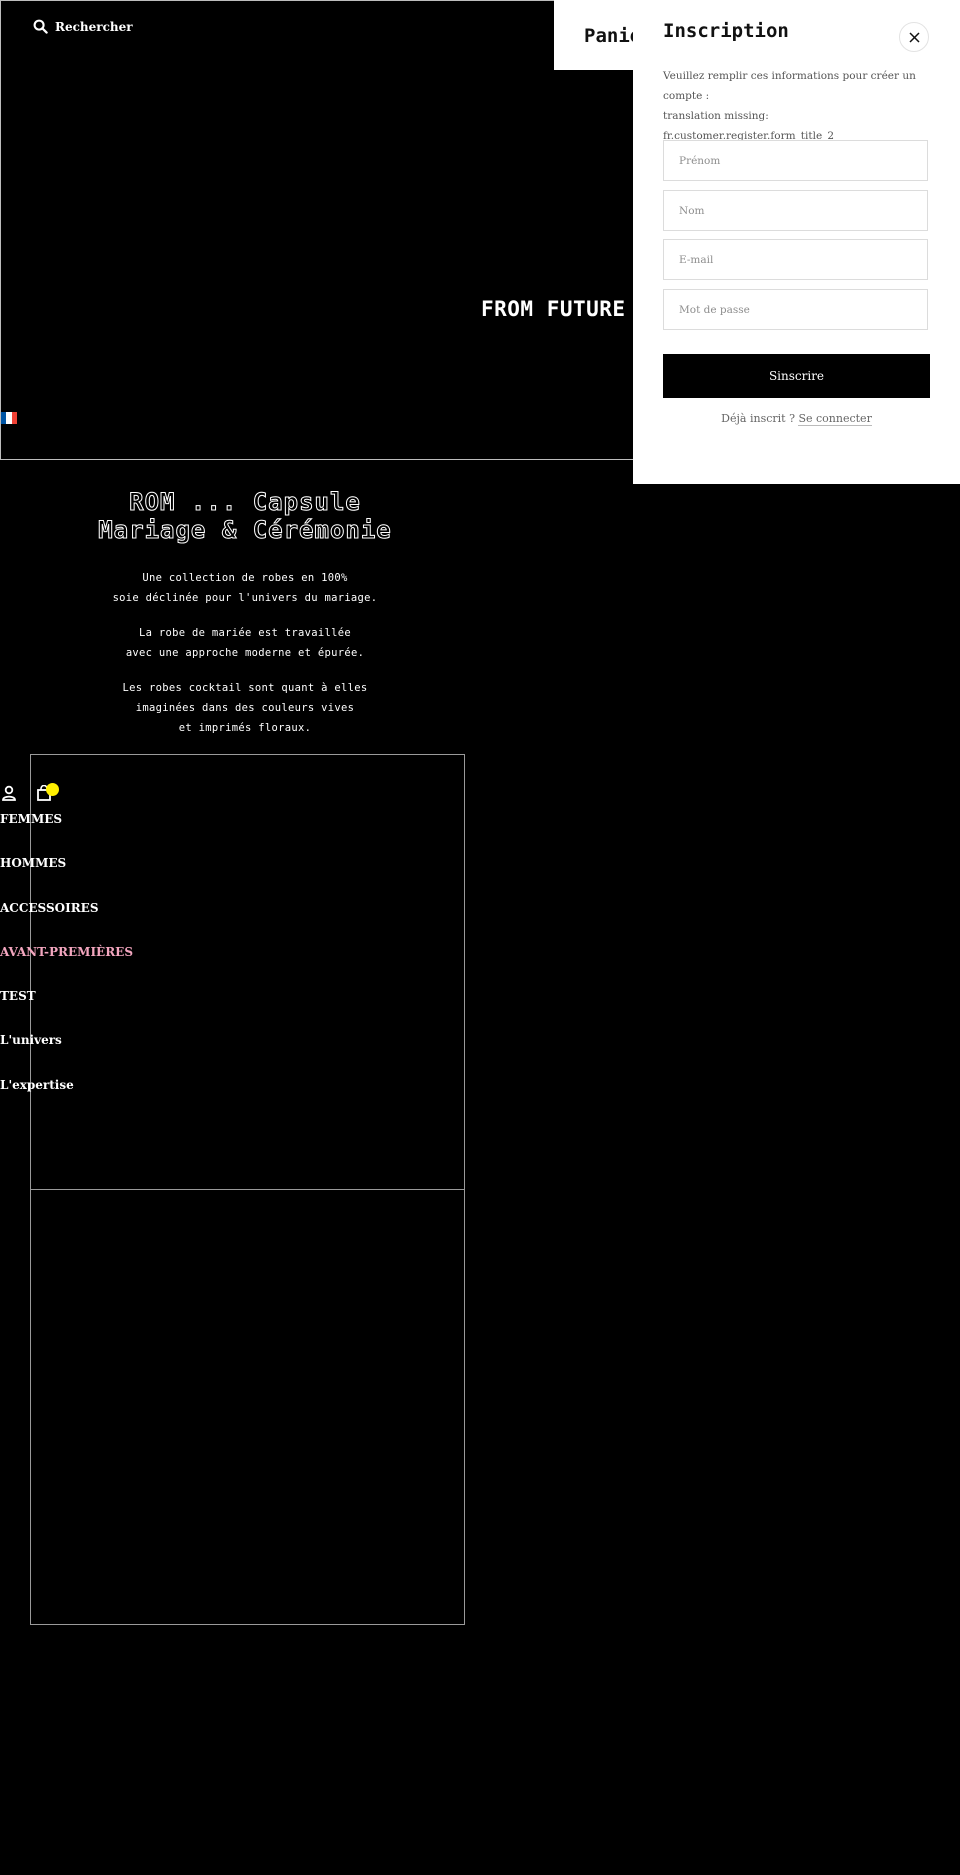 This screenshot has height=1875, width=960. I want to click on register-submit-button: Sinscrire, so click(796, 376).